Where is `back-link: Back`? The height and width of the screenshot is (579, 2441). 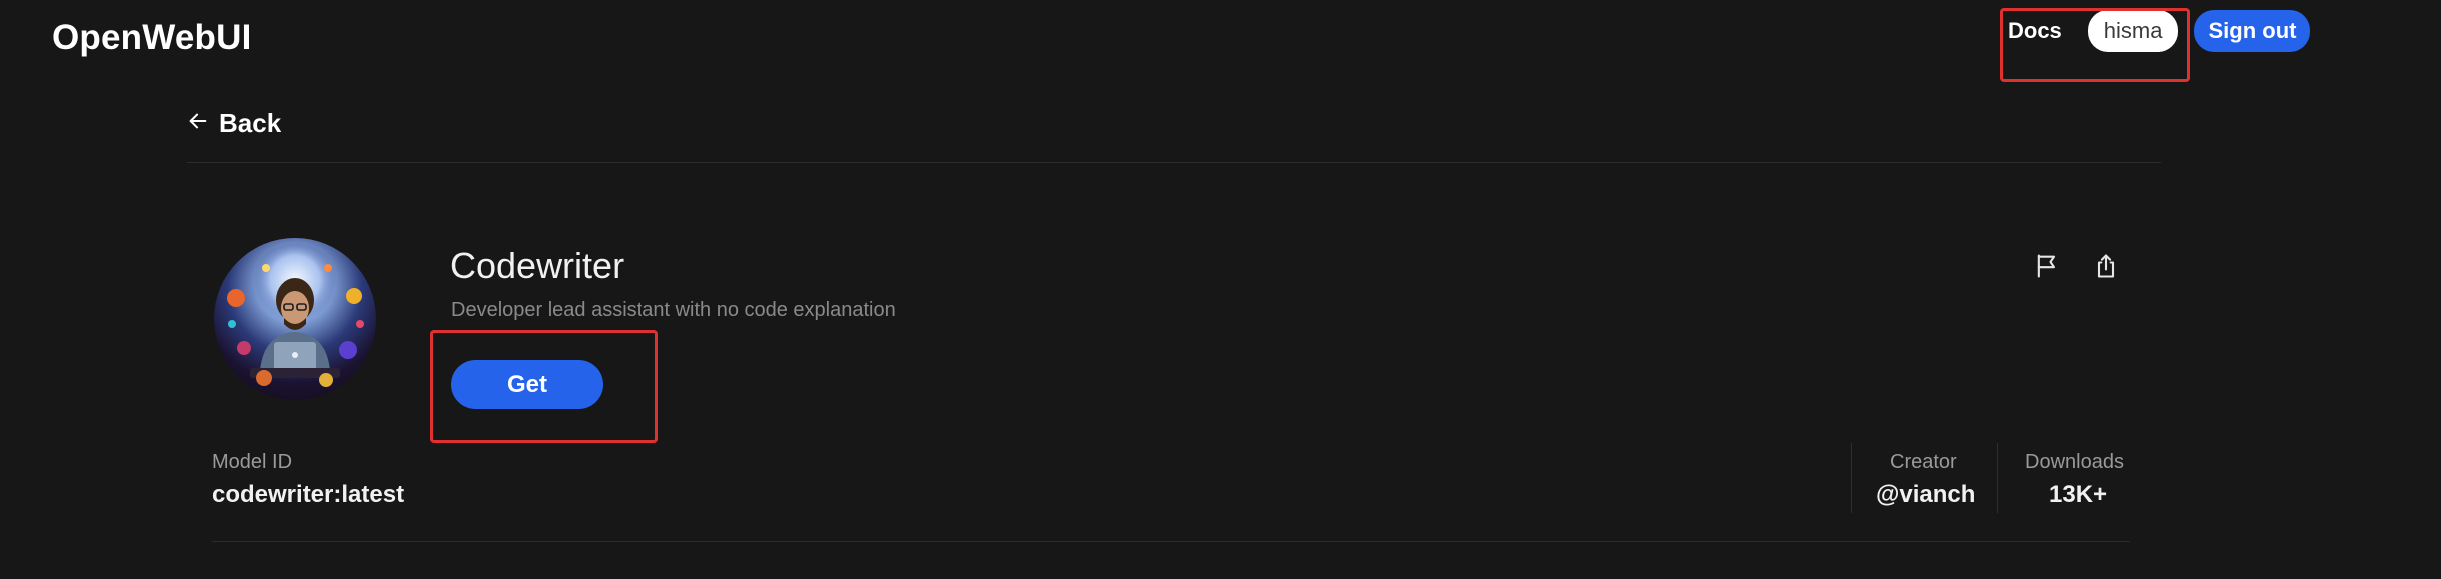 back-link: Back is located at coordinates (234, 123).